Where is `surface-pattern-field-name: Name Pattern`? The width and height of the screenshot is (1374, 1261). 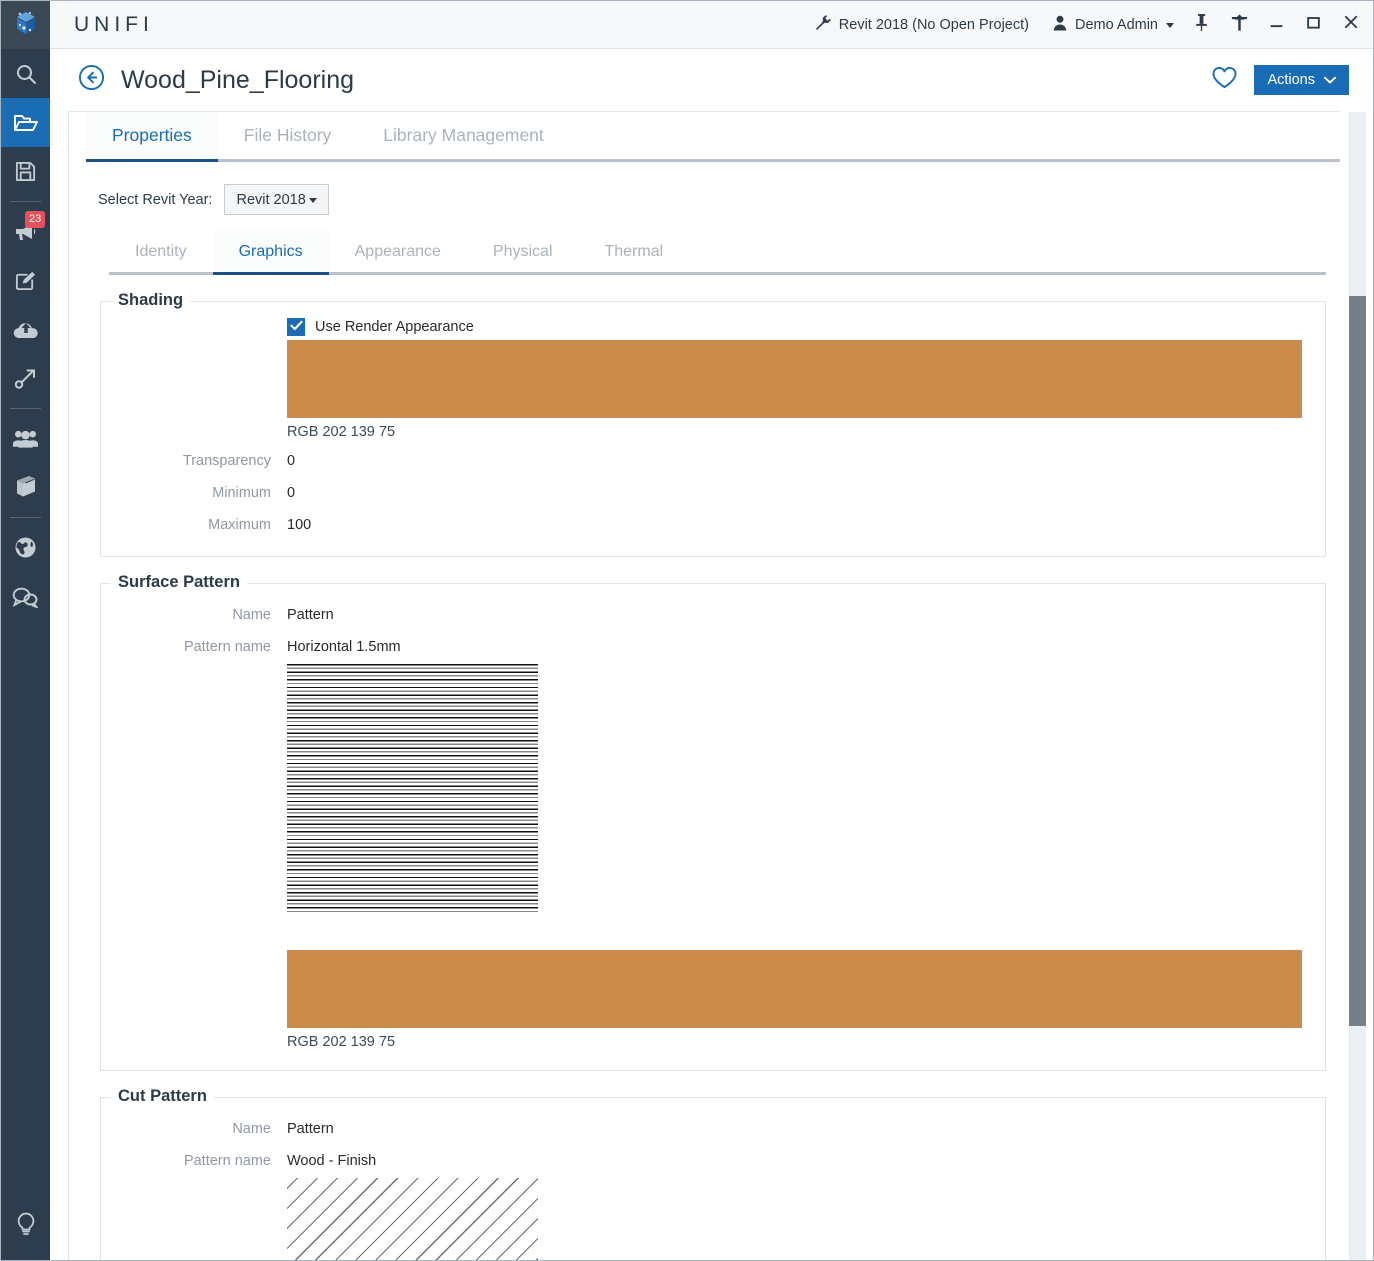 surface-pattern-field-name: Name Pattern is located at coordinates (713, 615).